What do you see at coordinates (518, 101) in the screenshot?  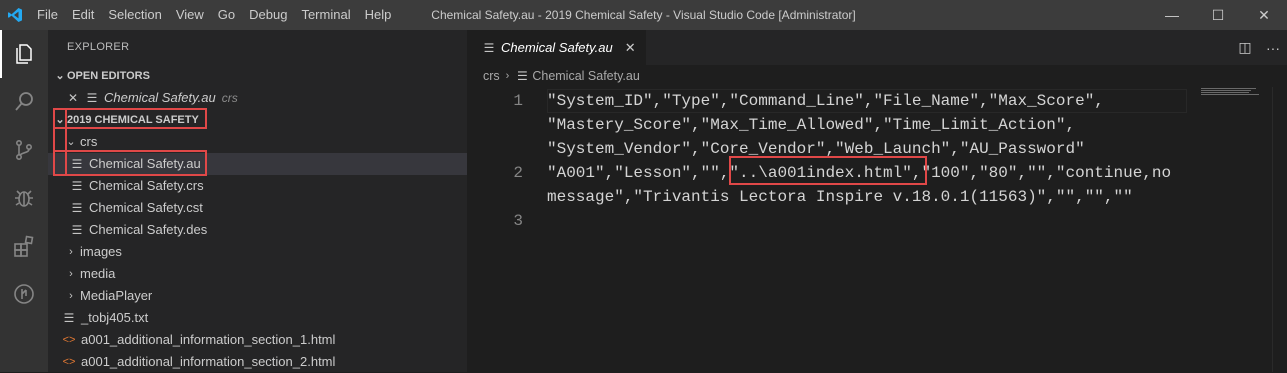 I see `line-number: 1` at bounding box center [518, 101].